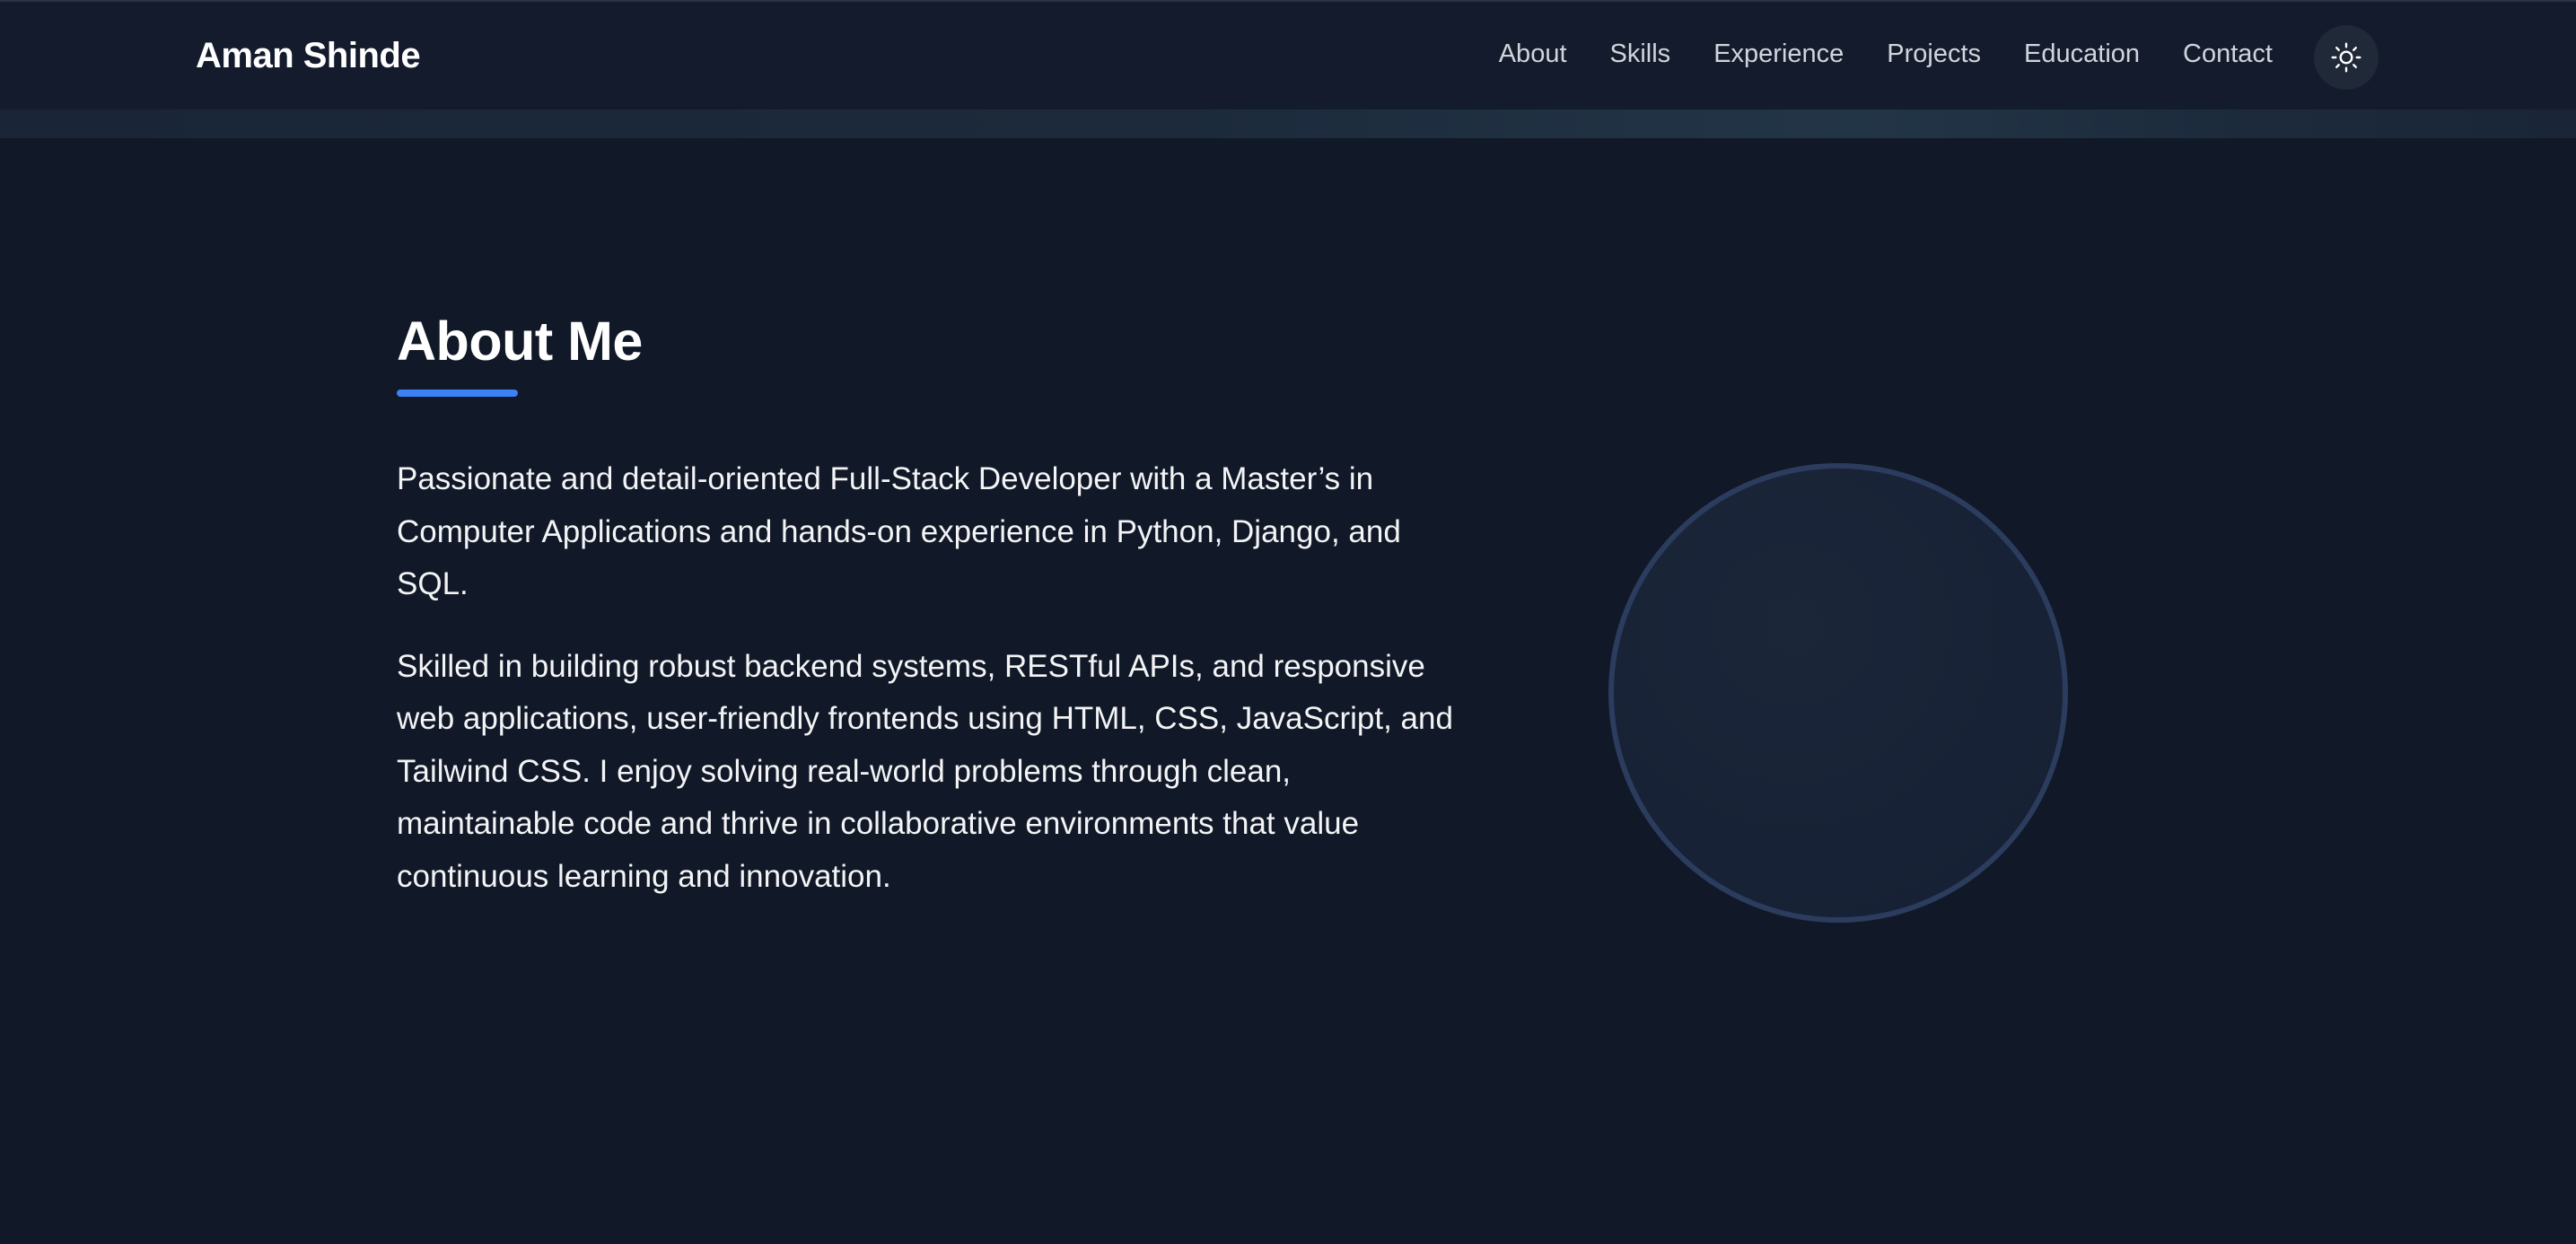  I want to click on nav-link-education: Education, so click(2082, 54).